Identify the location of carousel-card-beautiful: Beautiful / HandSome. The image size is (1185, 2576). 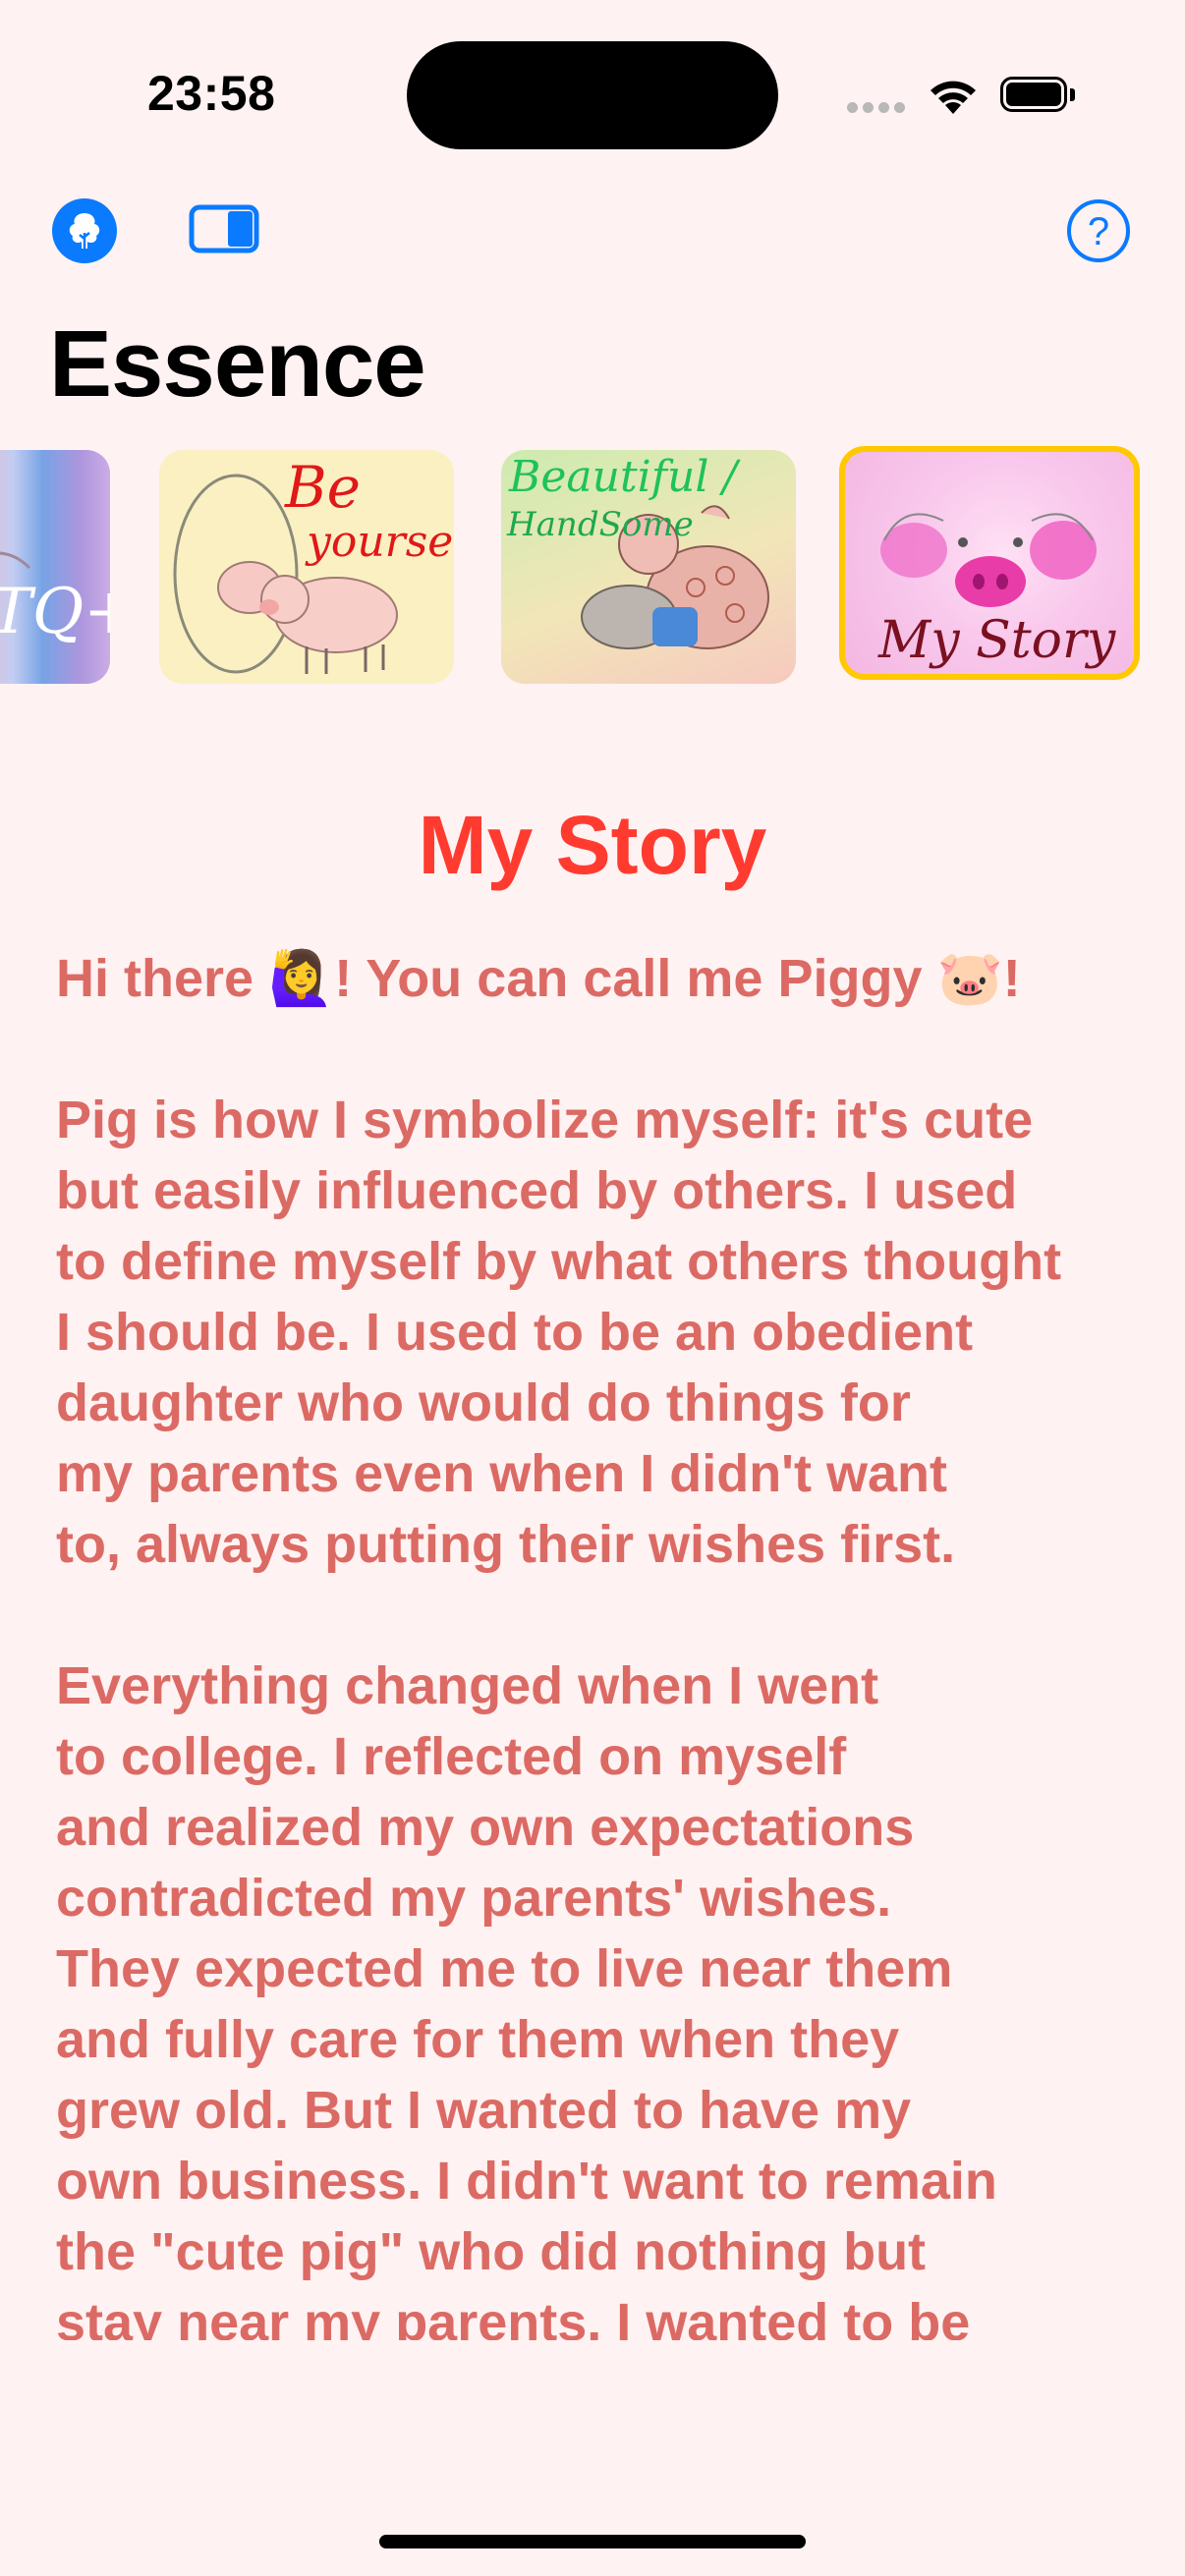
(649, 567).